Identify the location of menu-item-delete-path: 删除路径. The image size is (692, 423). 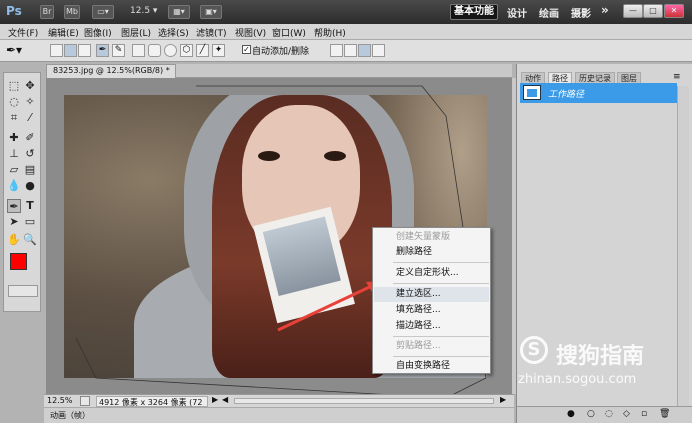
(431, 252).